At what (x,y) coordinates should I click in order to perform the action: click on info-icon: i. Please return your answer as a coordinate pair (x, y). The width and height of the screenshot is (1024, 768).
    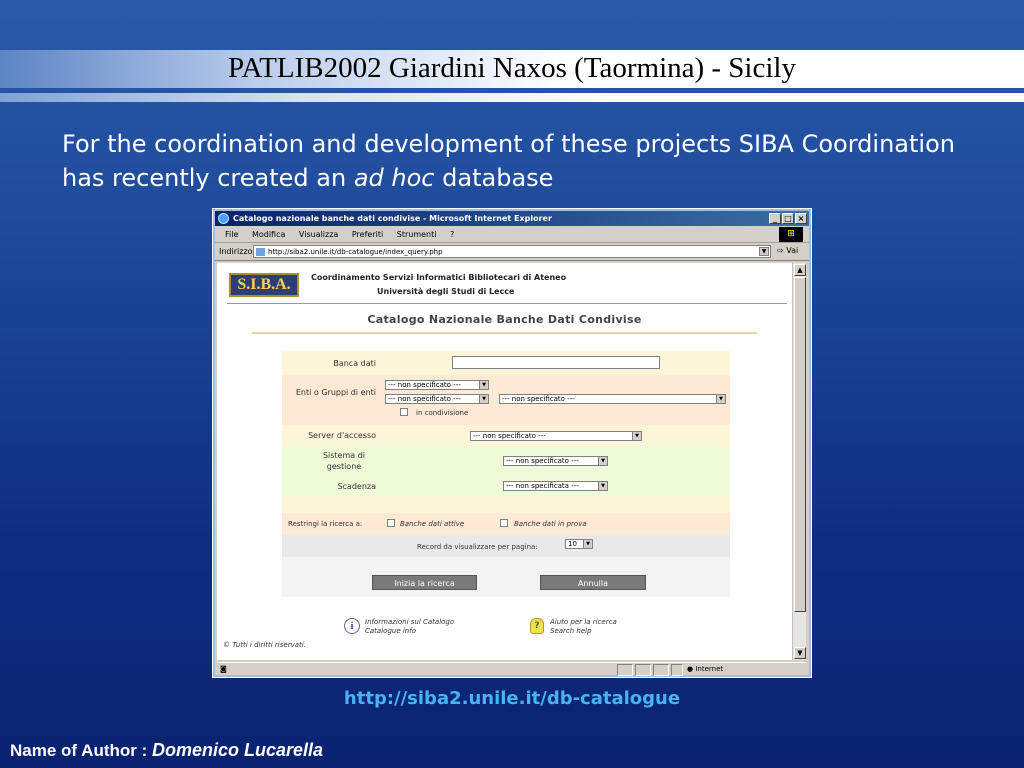
    Looking at the image, I should click on (352, 626).